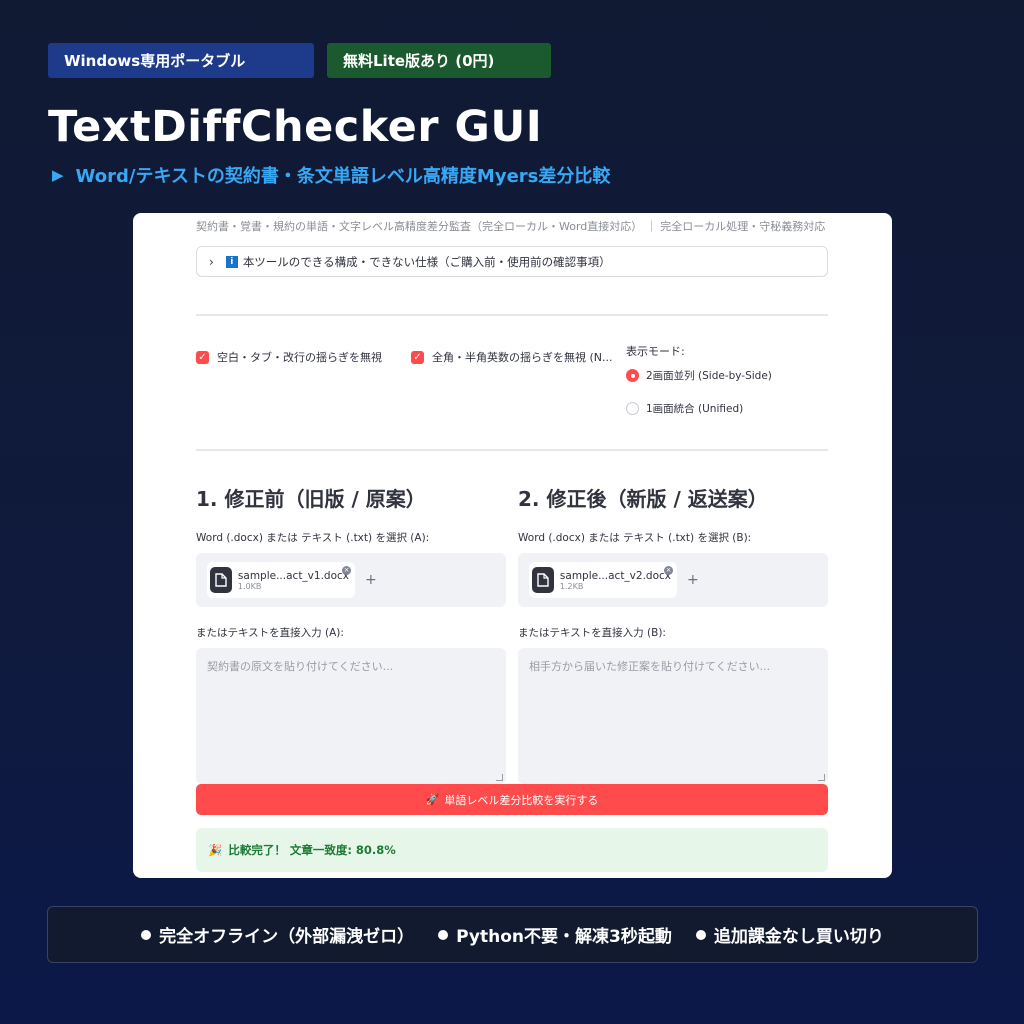  Describe the element at coordinates (564, 937) in the screenshot. I see `feature-text: Python不要・解凍3秒起動` at that location.